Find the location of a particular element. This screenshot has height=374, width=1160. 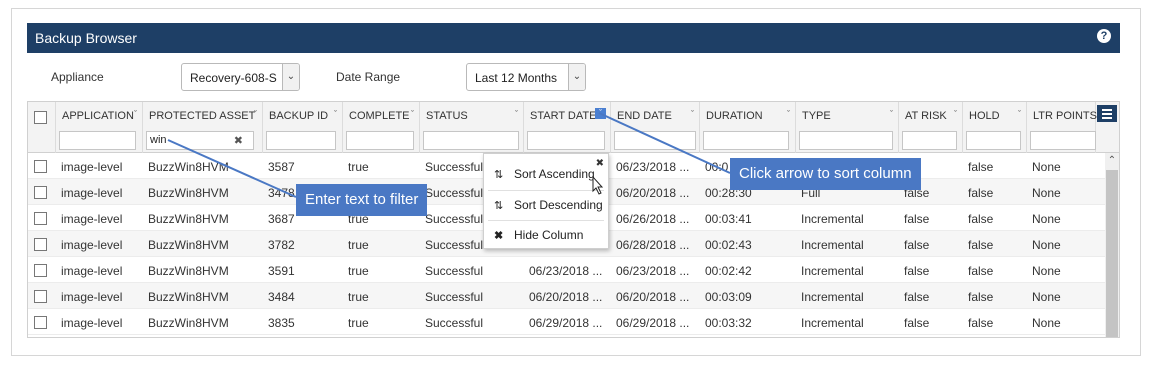

column-header-type: TYPE ˇ is located at coordinates (847, 127).